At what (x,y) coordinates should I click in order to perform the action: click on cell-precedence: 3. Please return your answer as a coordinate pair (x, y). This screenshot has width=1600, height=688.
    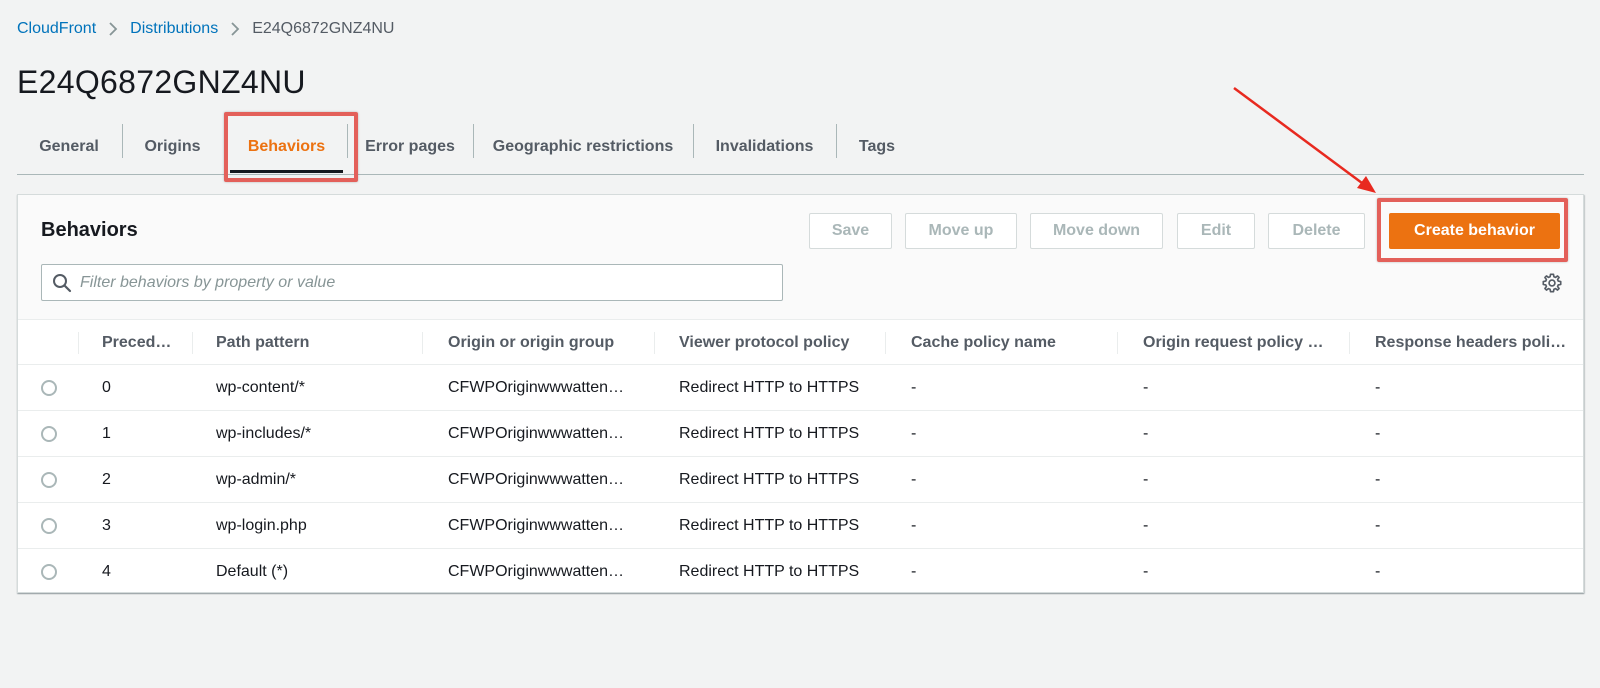
    Looking at the image, I should click on (106, 525).